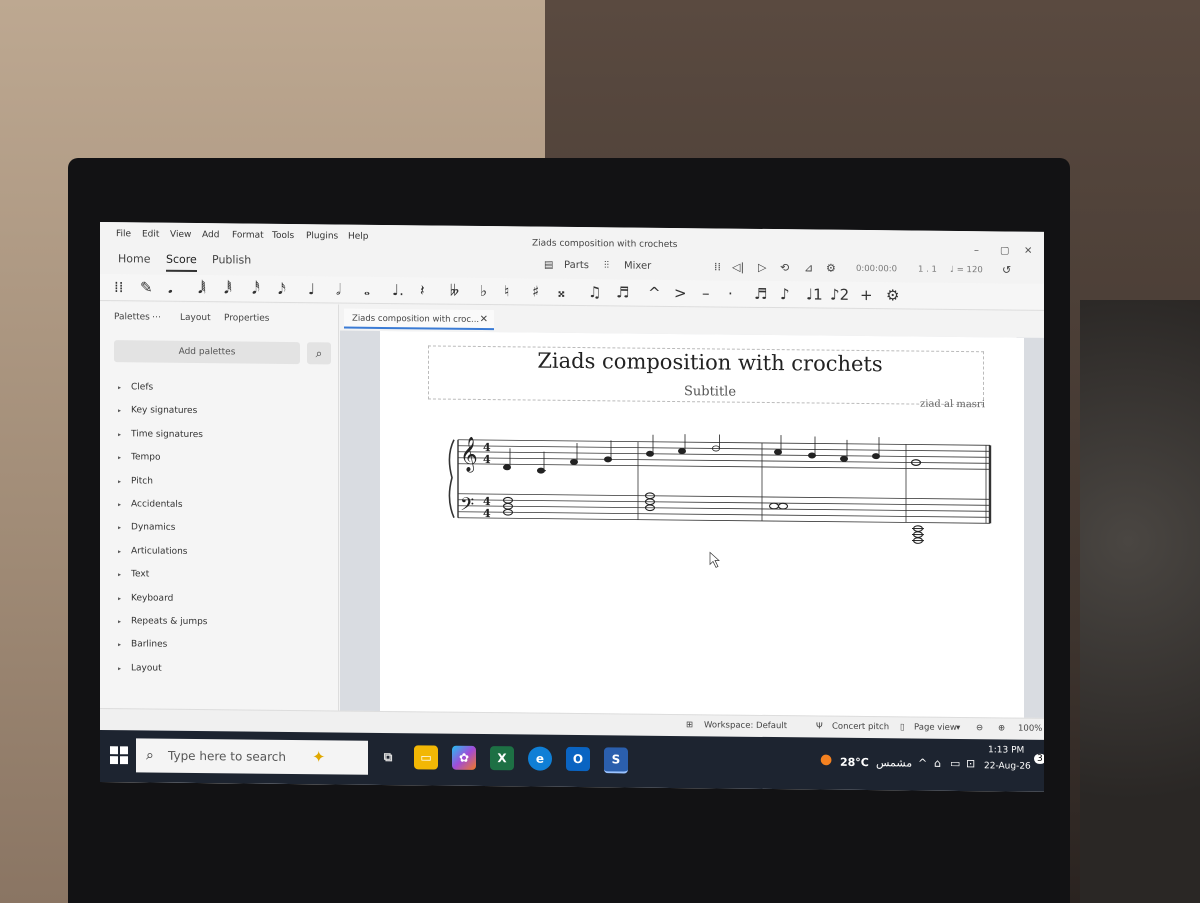 Image resolution: width=1200 pixels, height=903 pixels. What do you see at coordinates (622, 292) in the screenshot?
I see `slur-icon: ♬` at bounding box center [622, 292].